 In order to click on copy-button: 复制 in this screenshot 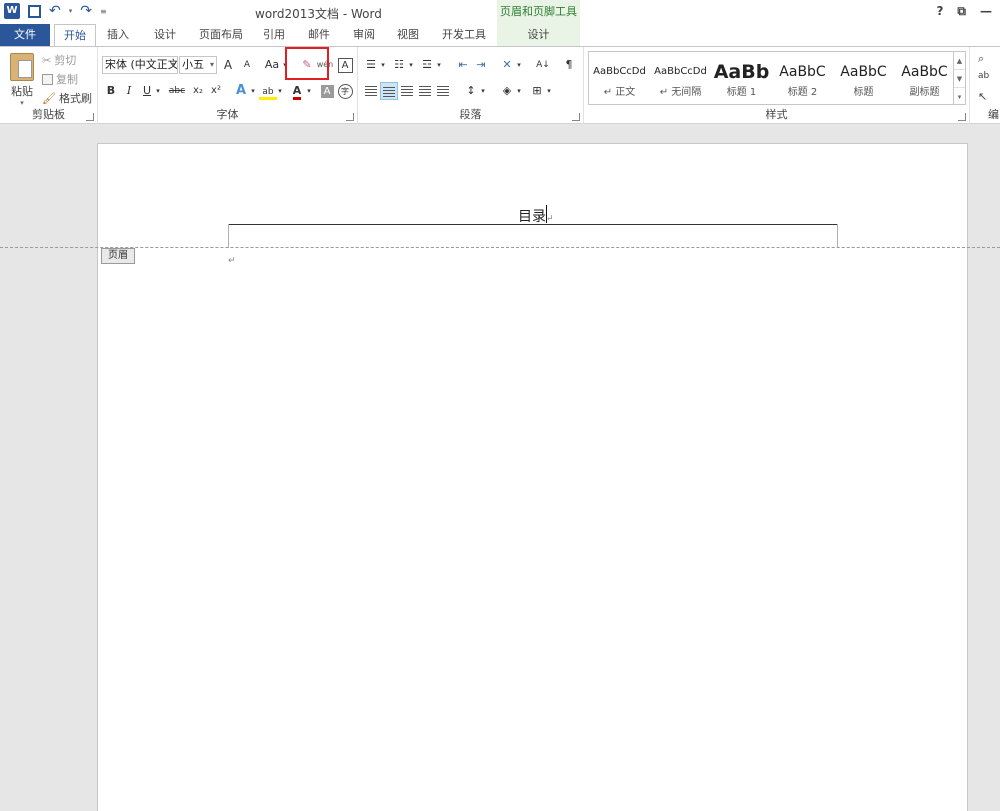, I will do `click(60, 79)`.